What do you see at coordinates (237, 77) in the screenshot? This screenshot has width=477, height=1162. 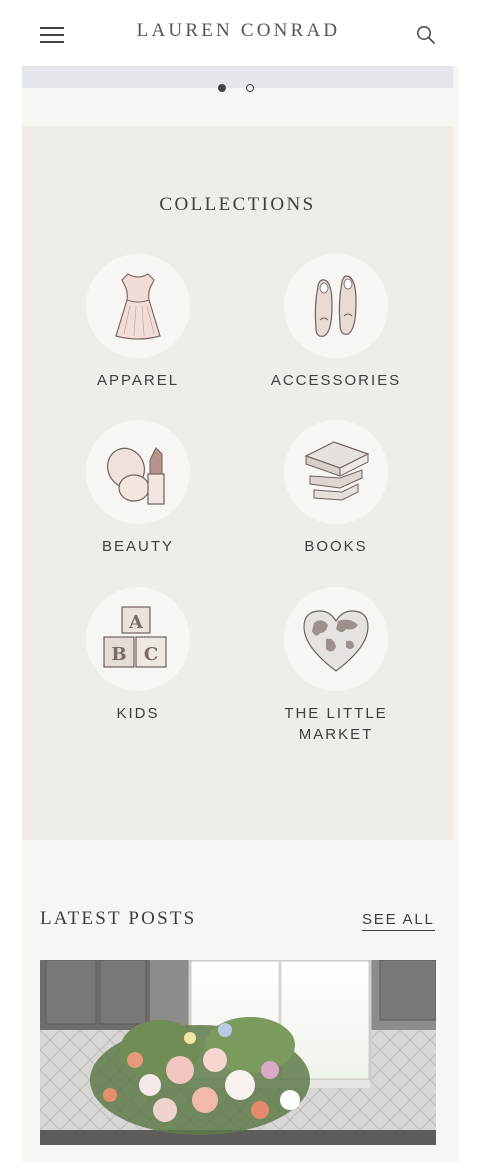 I see `hero-banner` at bounding box center [237, 77].